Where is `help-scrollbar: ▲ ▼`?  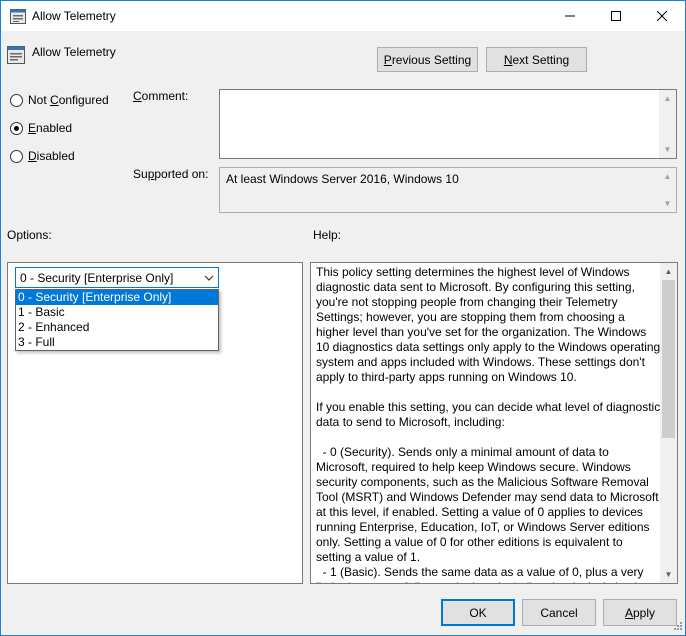 help-scrollbar: ▲ ▼ is located at coordinates (668, 423).